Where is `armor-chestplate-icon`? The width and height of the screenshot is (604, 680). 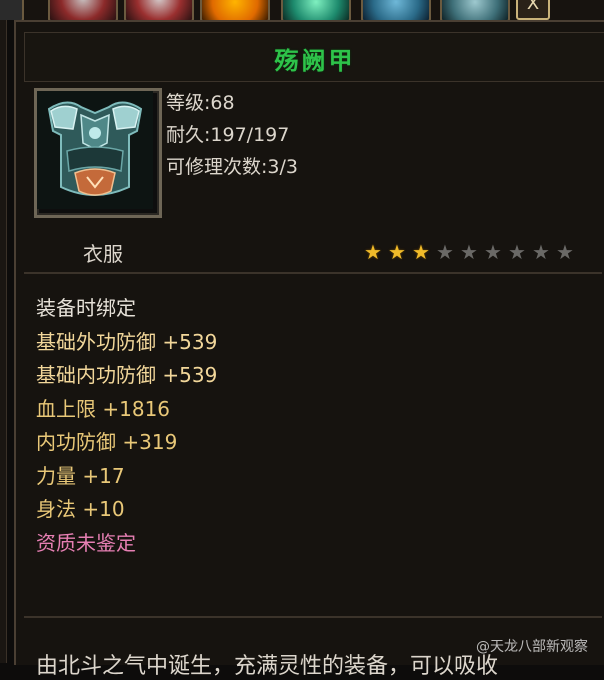
armor-chestplate-icon is located at coordinates (95, 150).